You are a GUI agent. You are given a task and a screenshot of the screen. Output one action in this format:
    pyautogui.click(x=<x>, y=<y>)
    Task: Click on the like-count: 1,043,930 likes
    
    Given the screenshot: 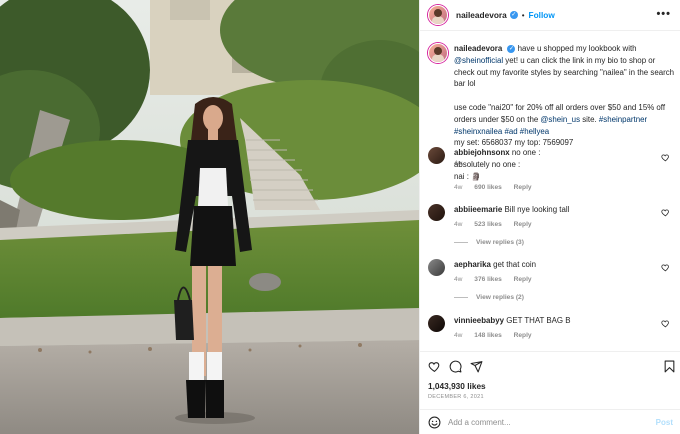 What is the action you would take?
    pyautogui.click(x=457, y=386)
    